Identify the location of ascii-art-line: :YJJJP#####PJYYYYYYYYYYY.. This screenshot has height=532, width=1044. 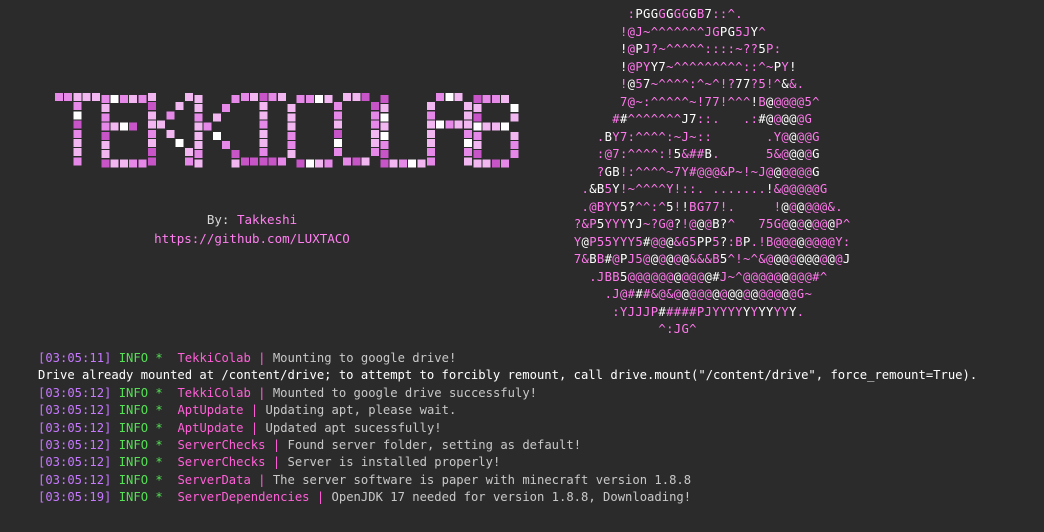
(685, 313).